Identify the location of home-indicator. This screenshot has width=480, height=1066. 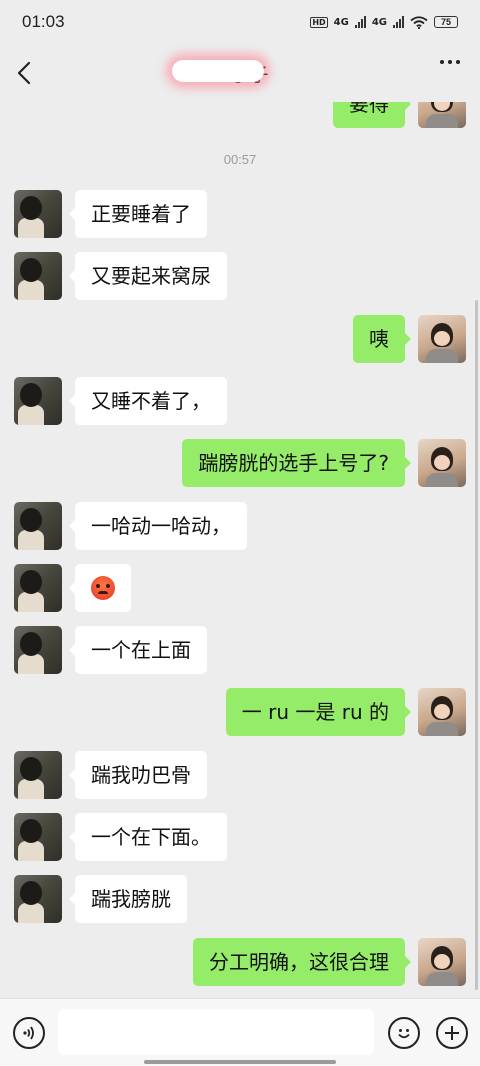
(240, 1062).